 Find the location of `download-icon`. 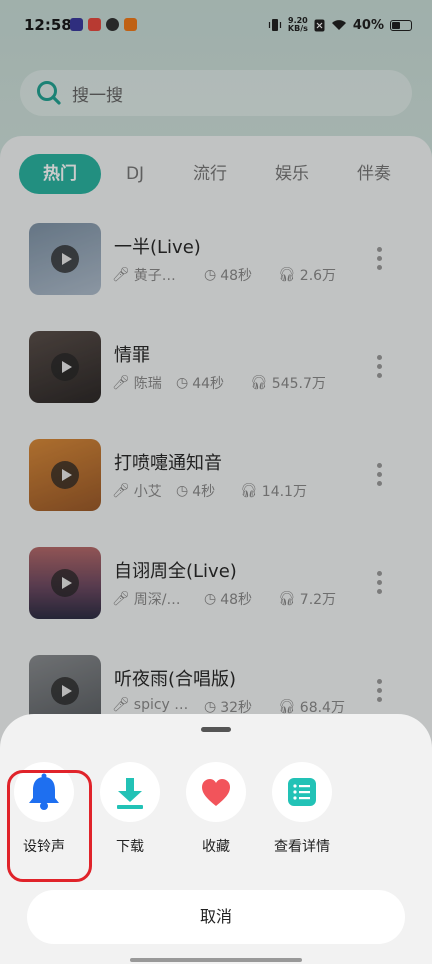

download-icon is located at coordinates (130, 792).